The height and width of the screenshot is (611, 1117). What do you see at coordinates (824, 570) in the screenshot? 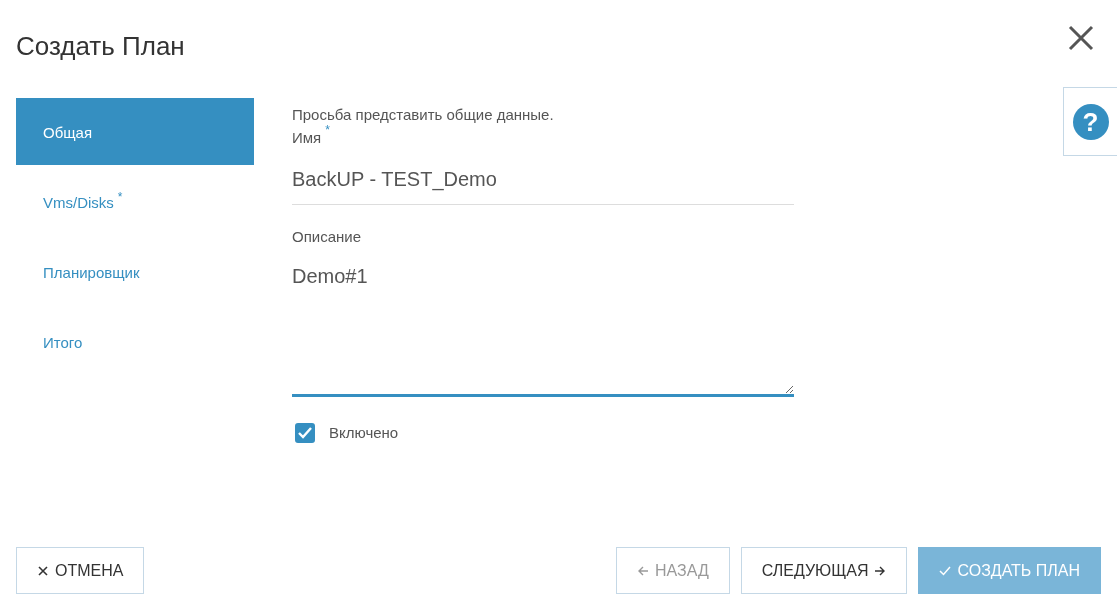
I see `next-button: СЛЕДУЮЩАЯ` at bounding box center [824, 570].